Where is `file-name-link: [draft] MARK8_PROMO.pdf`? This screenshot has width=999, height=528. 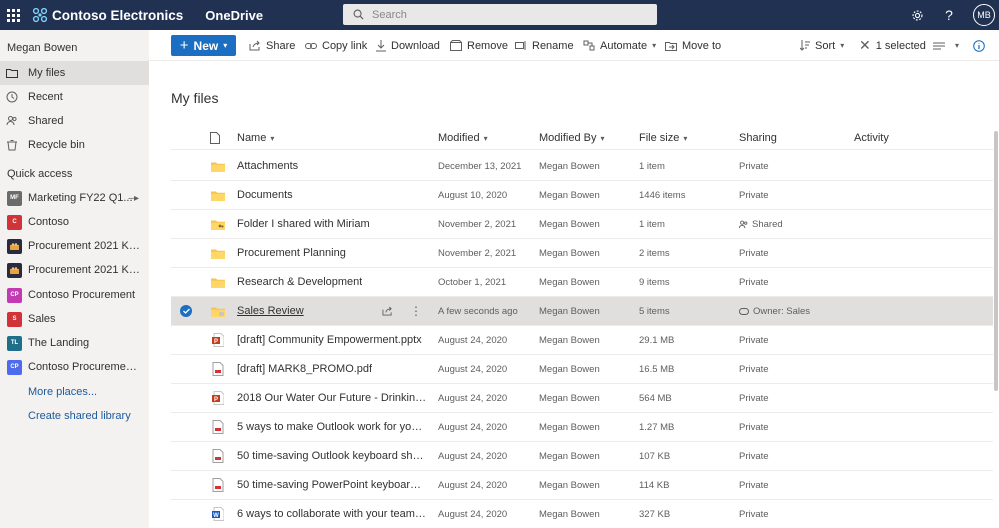
file-name-link: [draft] MARK8_PROMO.pdf is located at coordinates (332, 369).